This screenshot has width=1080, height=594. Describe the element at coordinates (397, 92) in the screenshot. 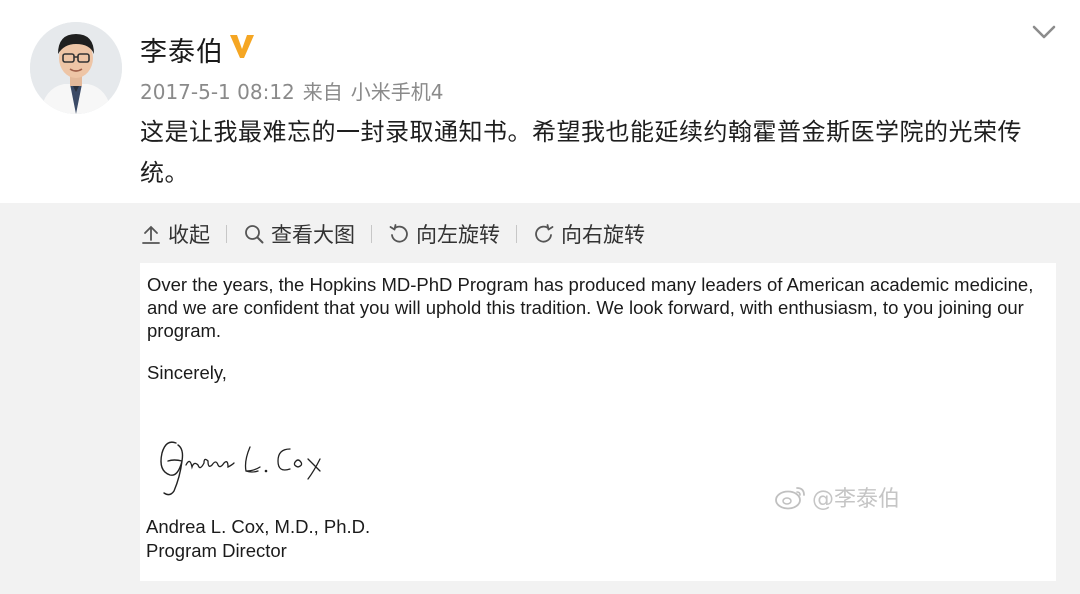

I see `source-device: 小米手机4` at that location.